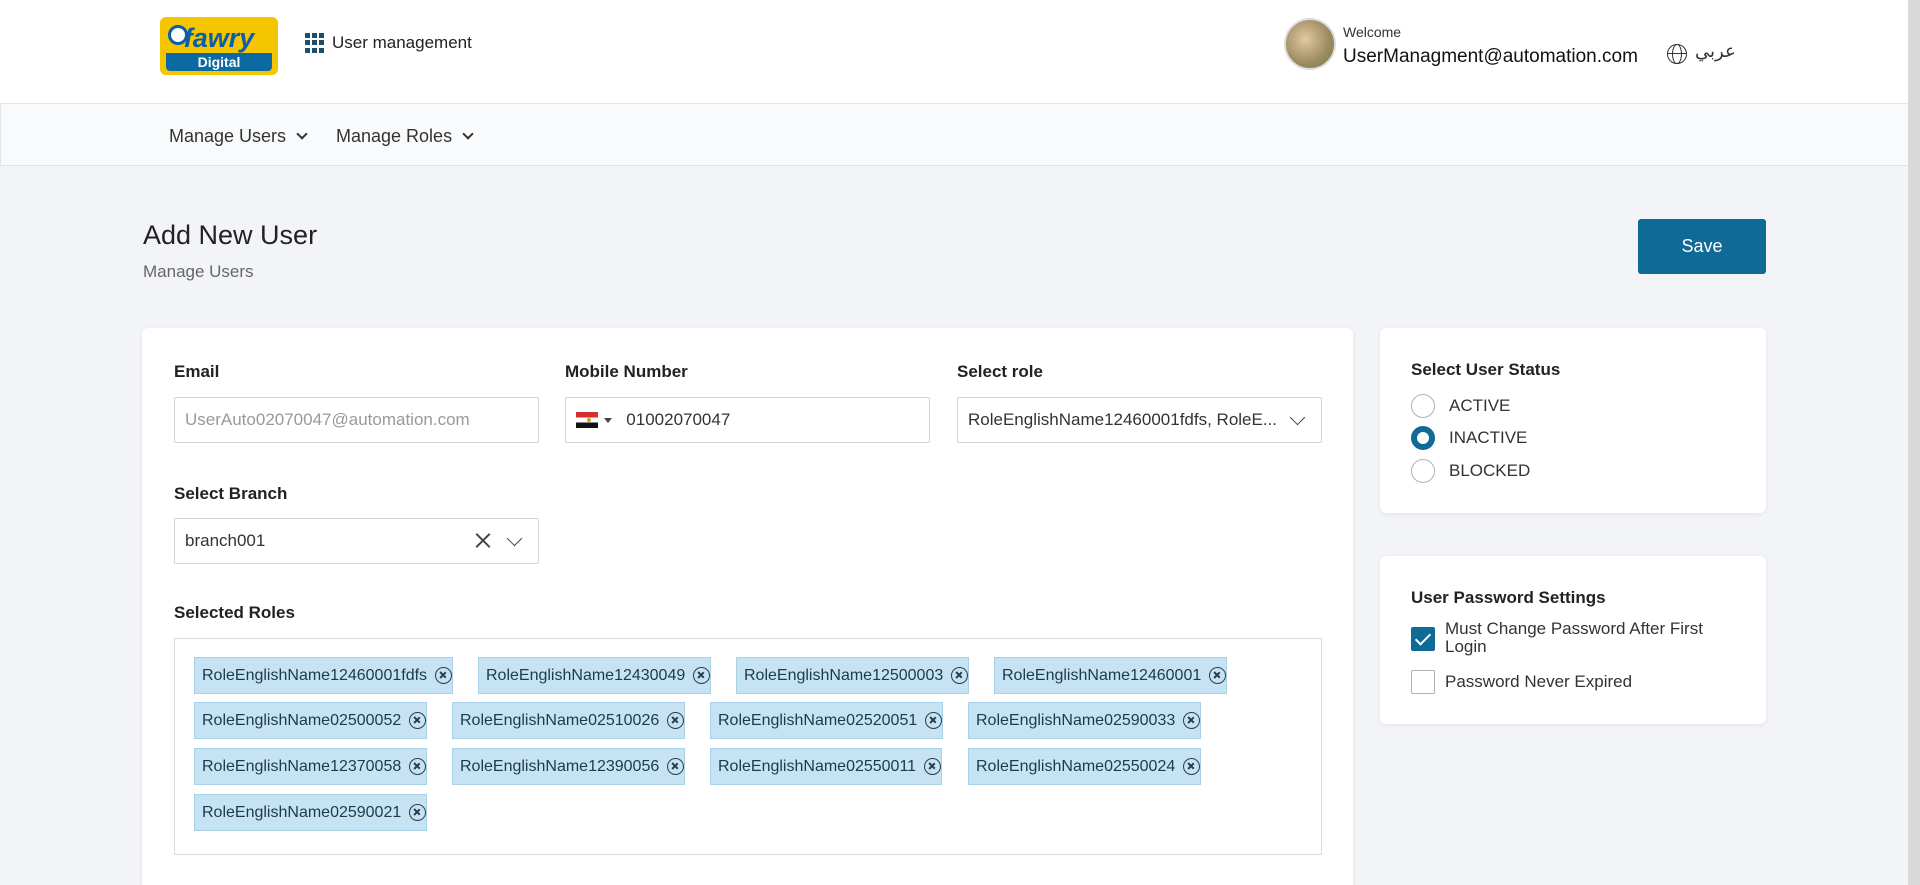  I want to click on user-email: UserManagment@automation.com, so click(1490, 56).